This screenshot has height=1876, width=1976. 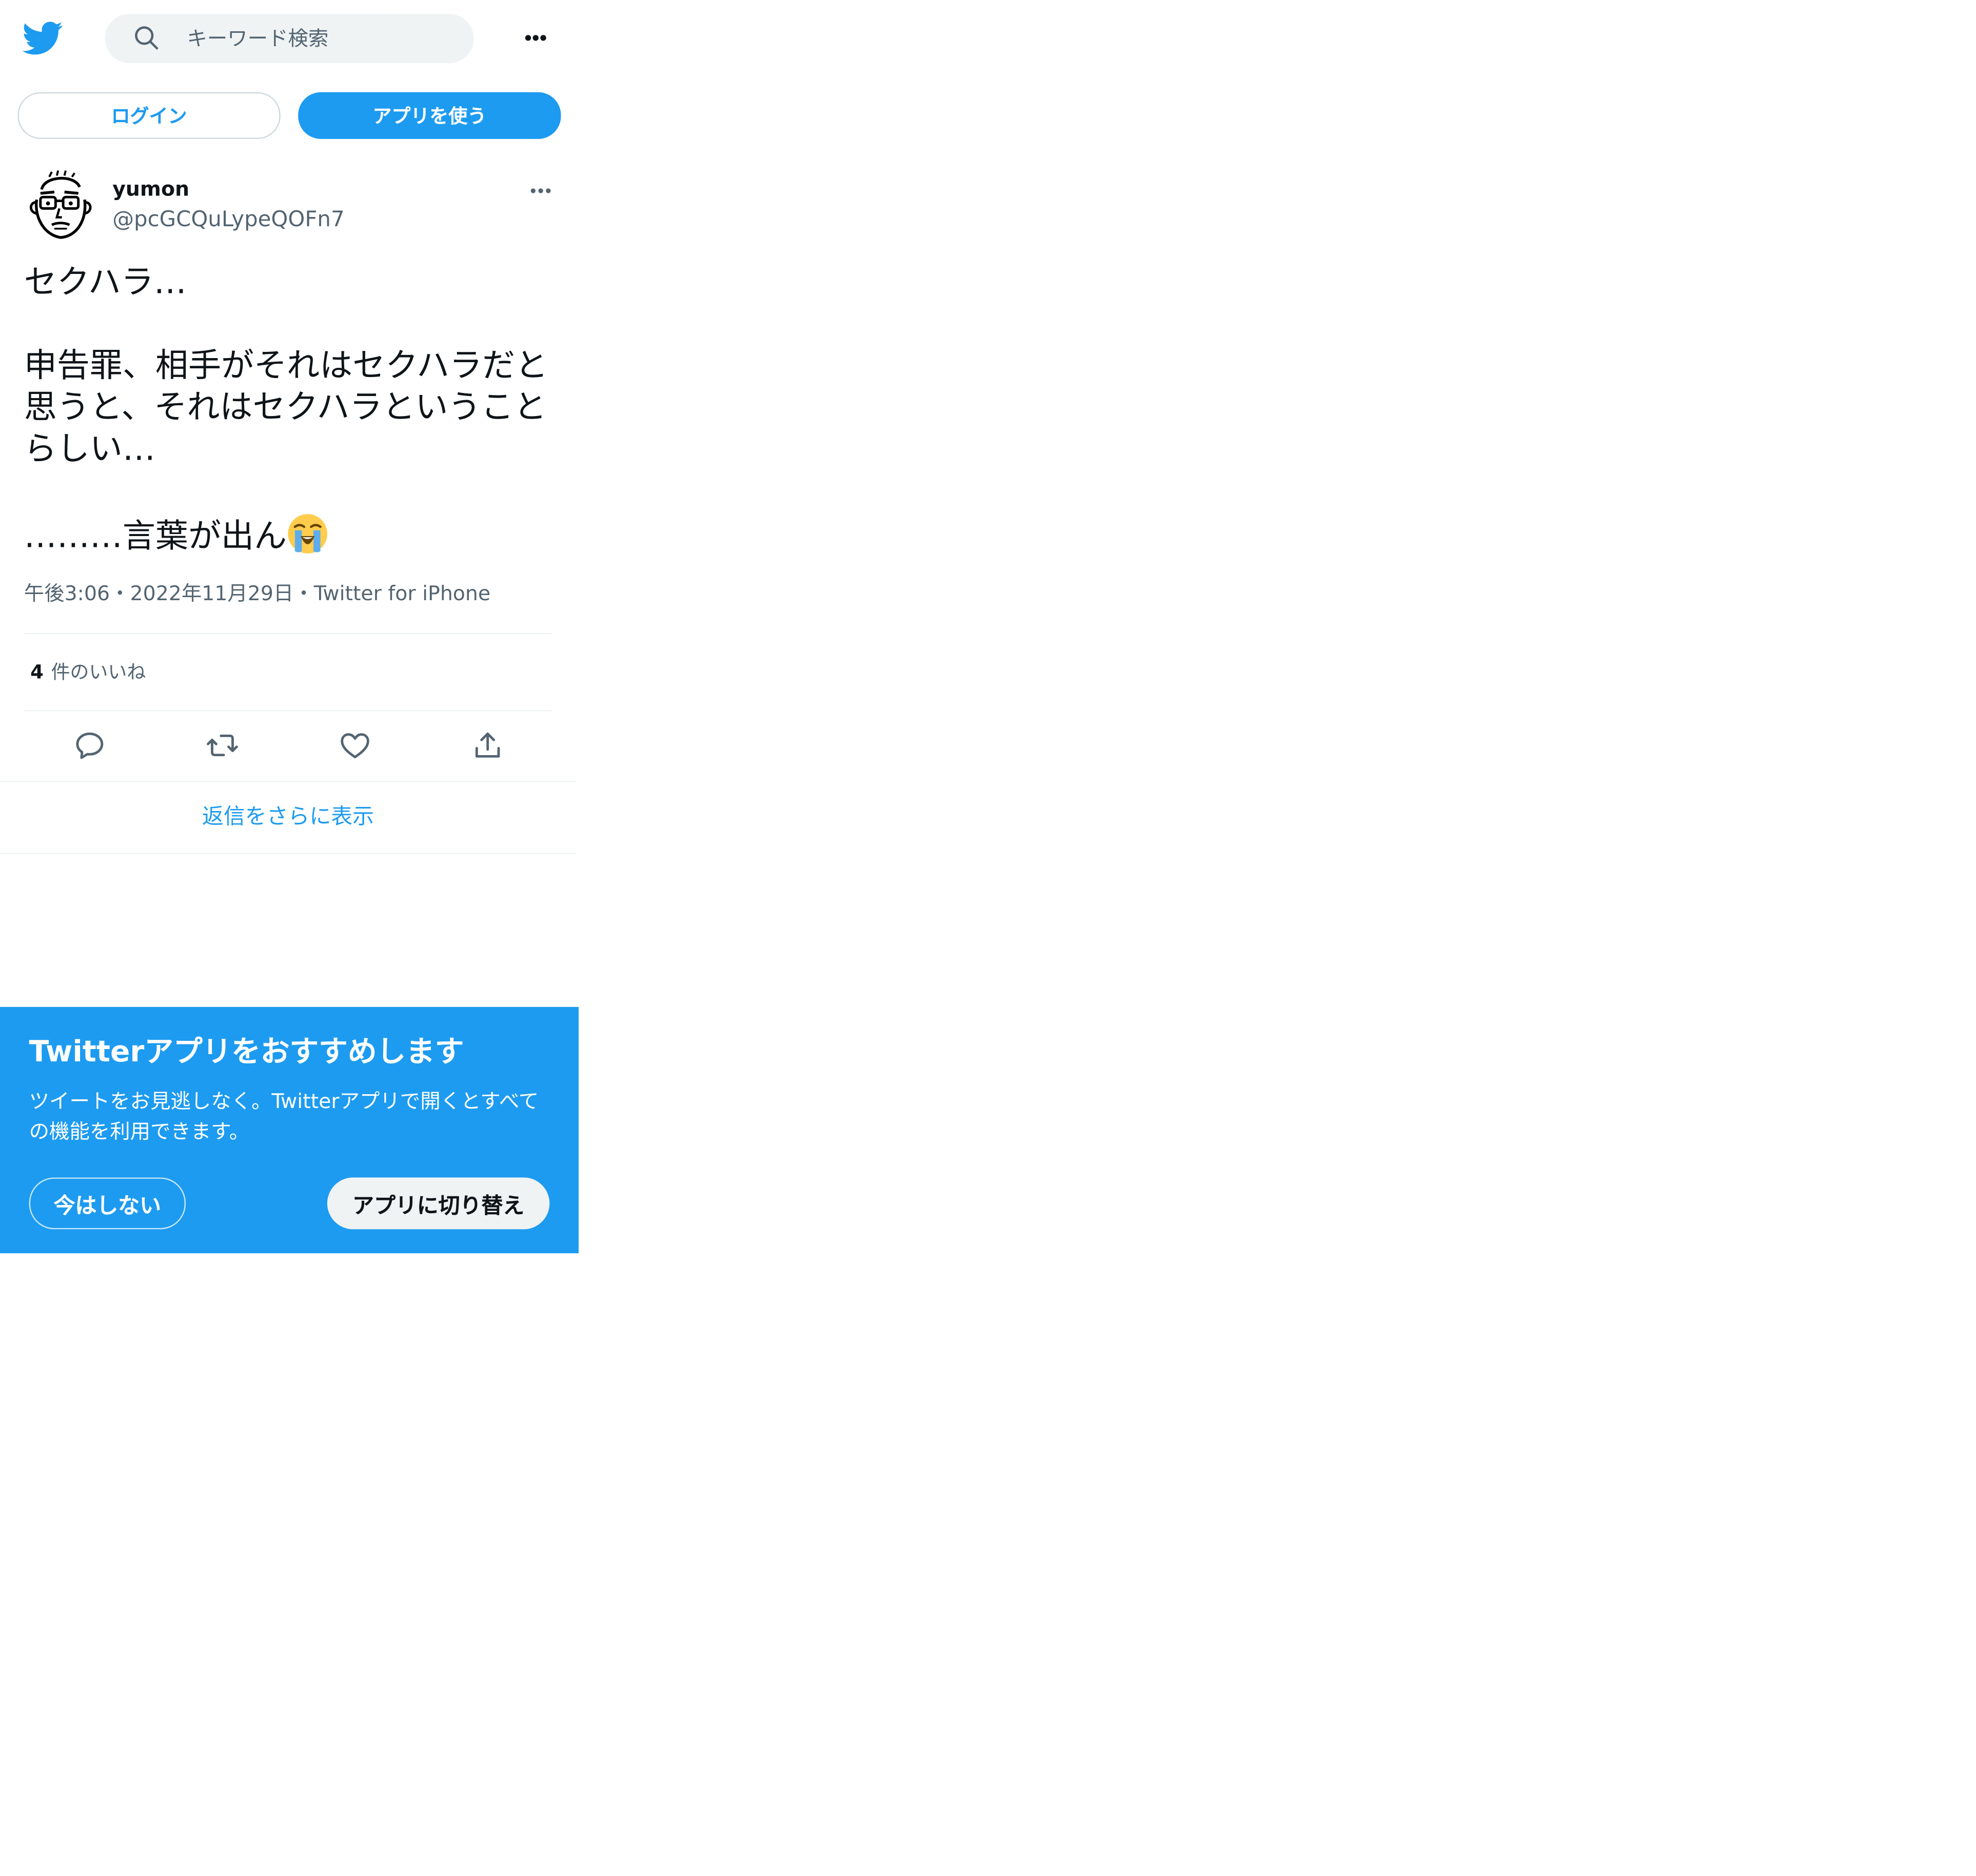 What do you see at coordinates (540, 191) in the screenshot?
I see `tweet-more-icon` at bounding box center [540, 191].